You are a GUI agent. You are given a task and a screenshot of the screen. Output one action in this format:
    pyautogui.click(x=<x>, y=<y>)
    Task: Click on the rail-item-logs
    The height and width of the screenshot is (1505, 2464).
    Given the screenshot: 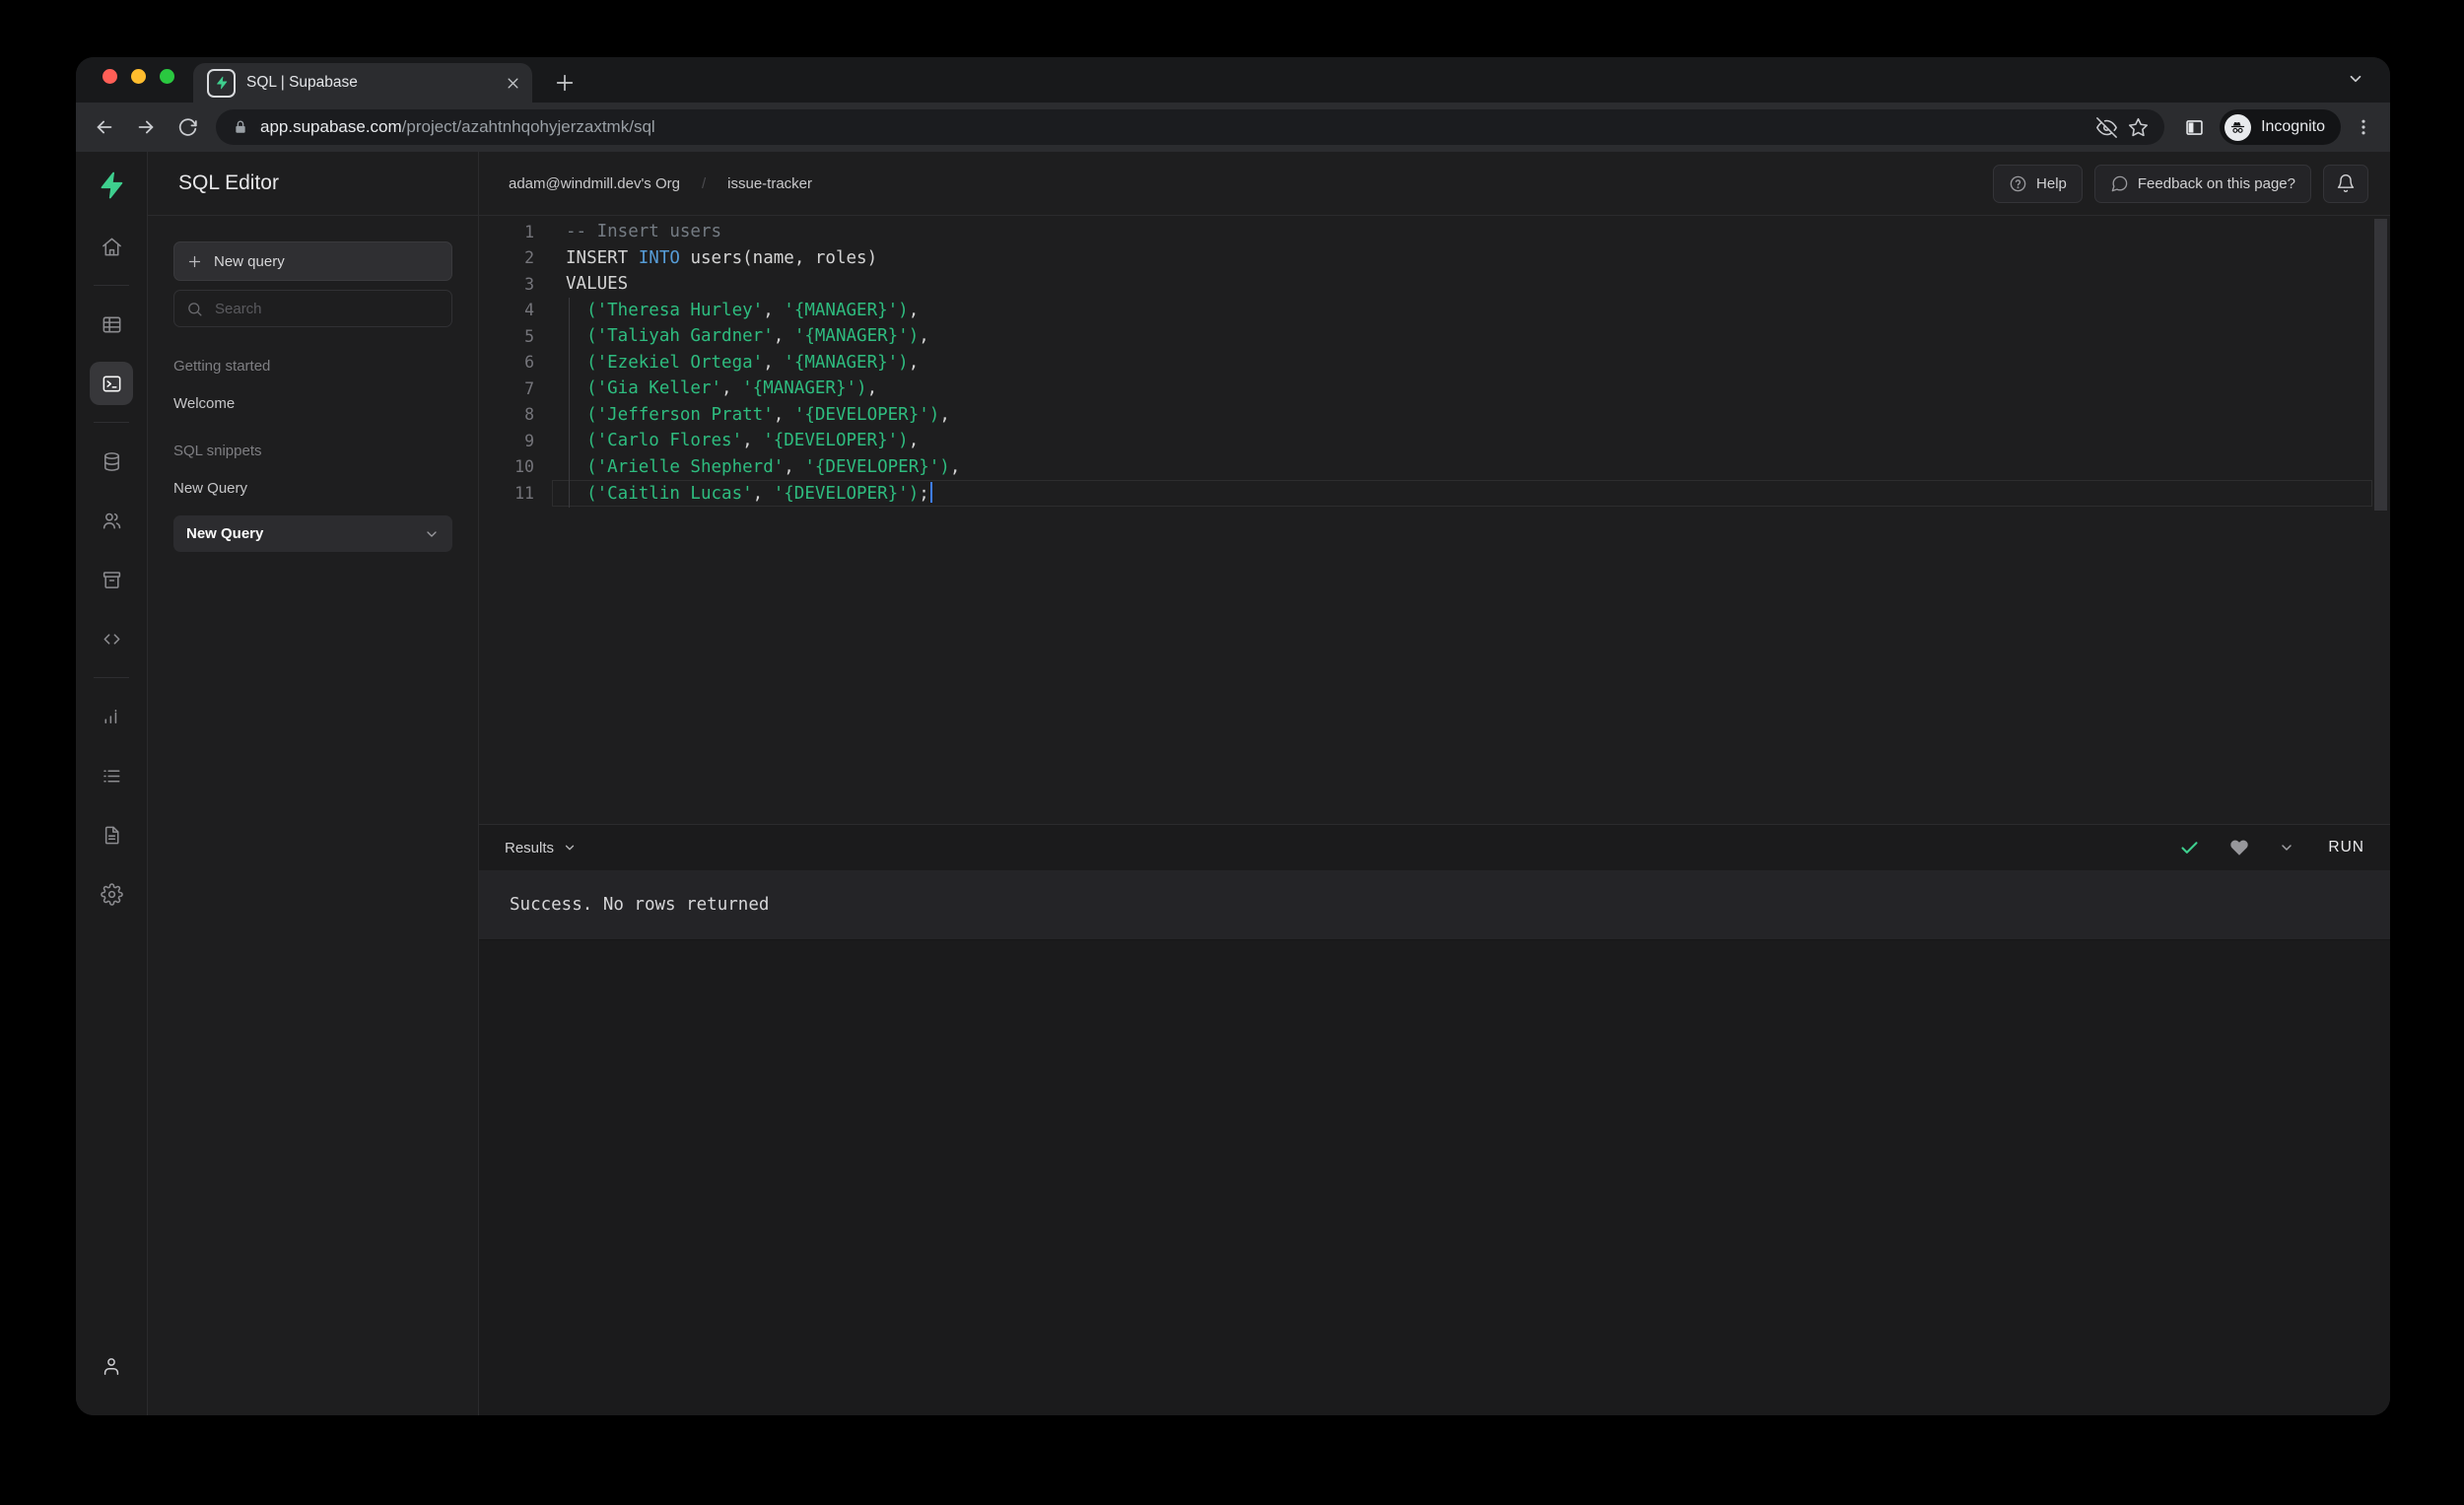 What is the action you would take?
    pyautogui.click(x=111, y=775)
    